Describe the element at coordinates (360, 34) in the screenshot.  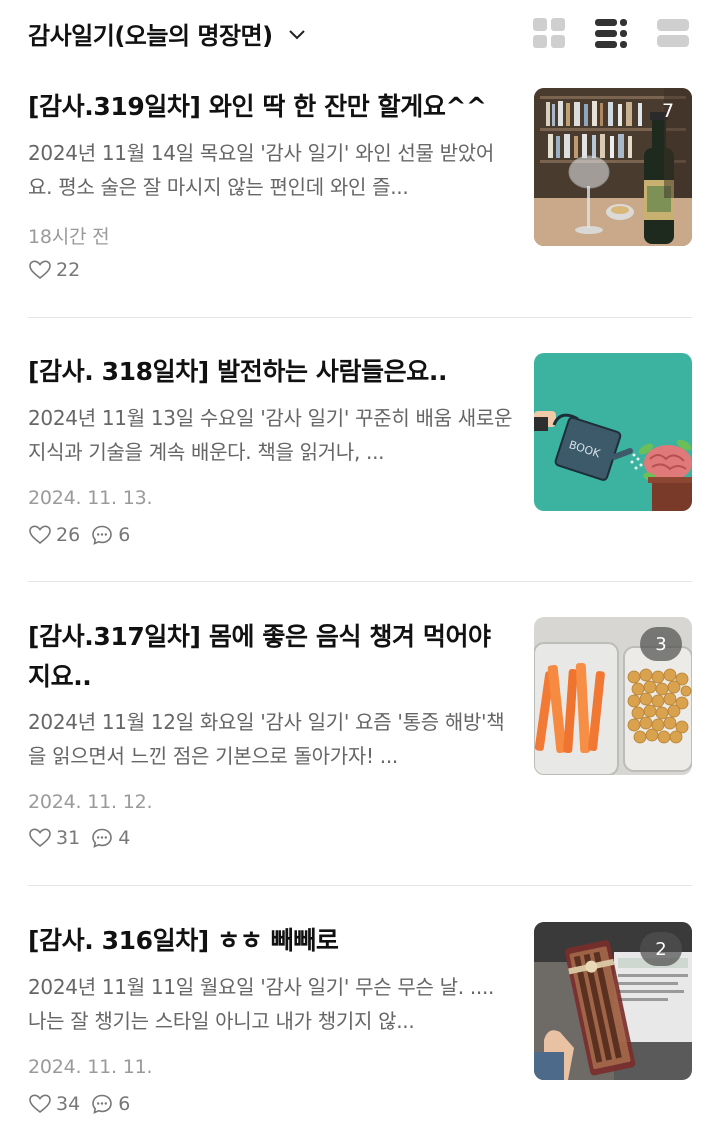
I see `blog-header: 감사일기(오늘의 명장면)` at that location.